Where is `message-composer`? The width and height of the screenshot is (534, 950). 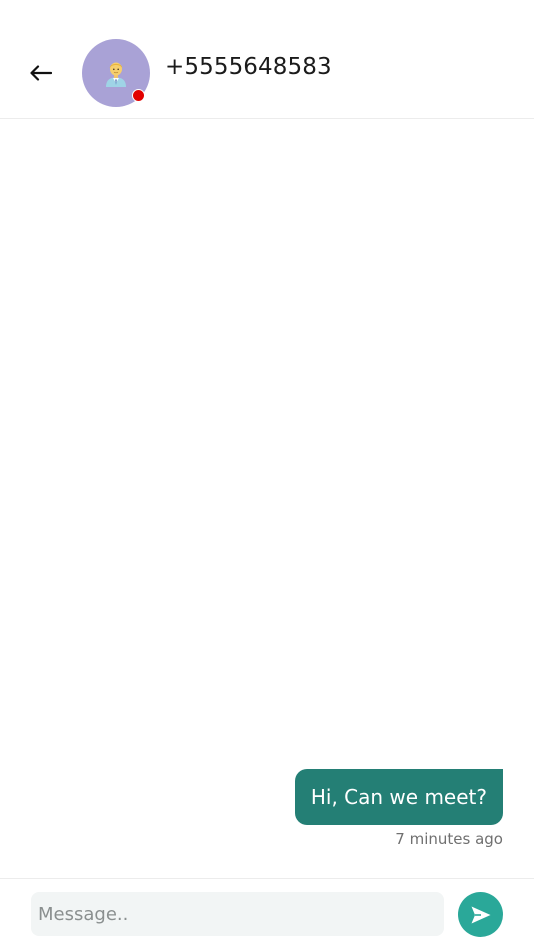 message-composer is located at coordinates (267, 914).